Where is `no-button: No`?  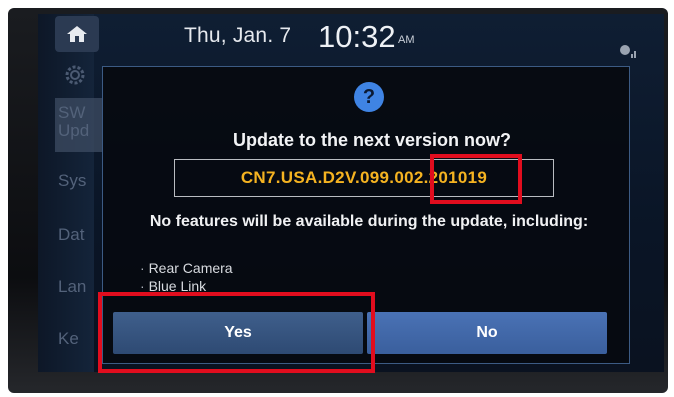
no-button: No is located at coordinates (487, 333).